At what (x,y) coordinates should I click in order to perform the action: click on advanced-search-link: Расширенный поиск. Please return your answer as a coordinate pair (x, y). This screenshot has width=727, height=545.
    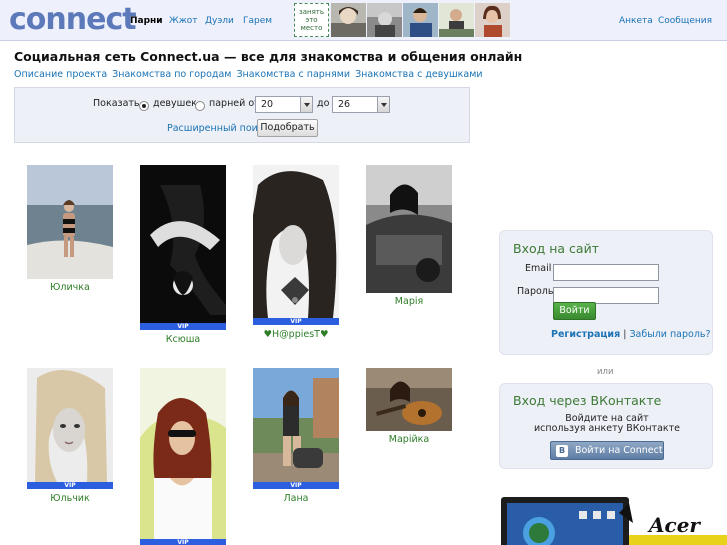
    Looking at the image, I should click on (218, 128).